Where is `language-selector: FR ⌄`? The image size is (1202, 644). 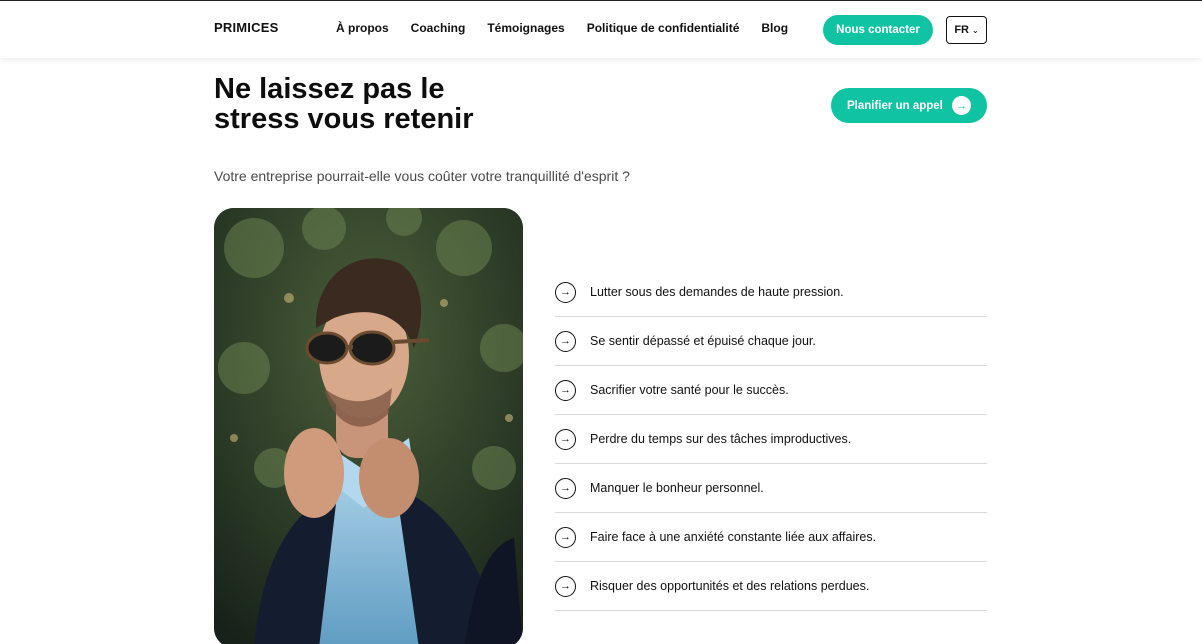
language-selector: FR ⌄ is located at coordinates (966, 30).